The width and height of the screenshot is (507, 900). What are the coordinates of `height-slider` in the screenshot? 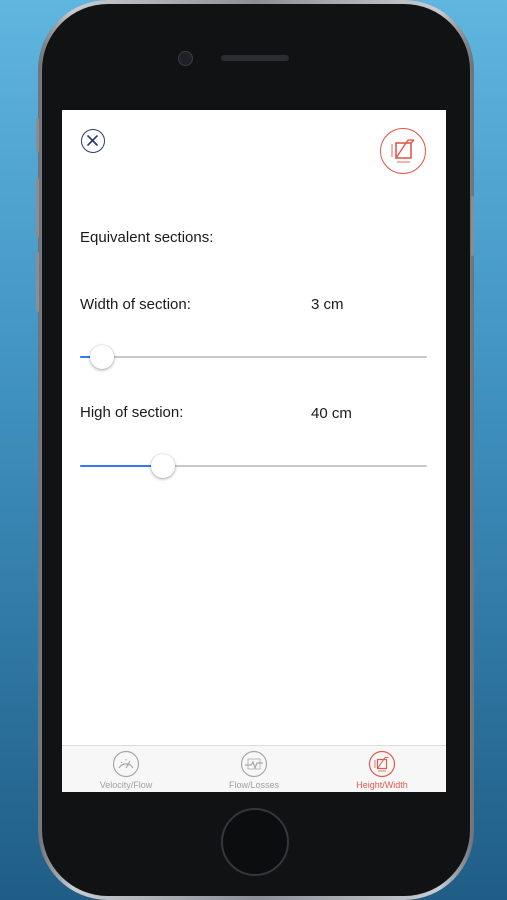 It's located at (253, 466).